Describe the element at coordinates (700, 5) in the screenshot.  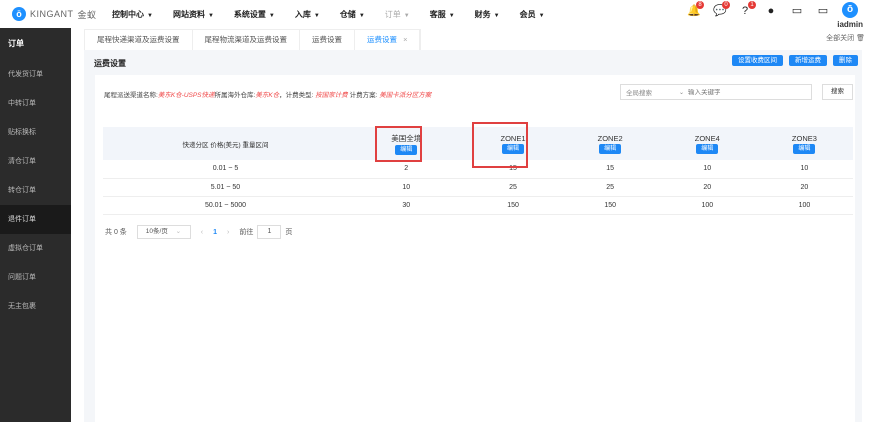
I see `notification-badge: 8` at that location.